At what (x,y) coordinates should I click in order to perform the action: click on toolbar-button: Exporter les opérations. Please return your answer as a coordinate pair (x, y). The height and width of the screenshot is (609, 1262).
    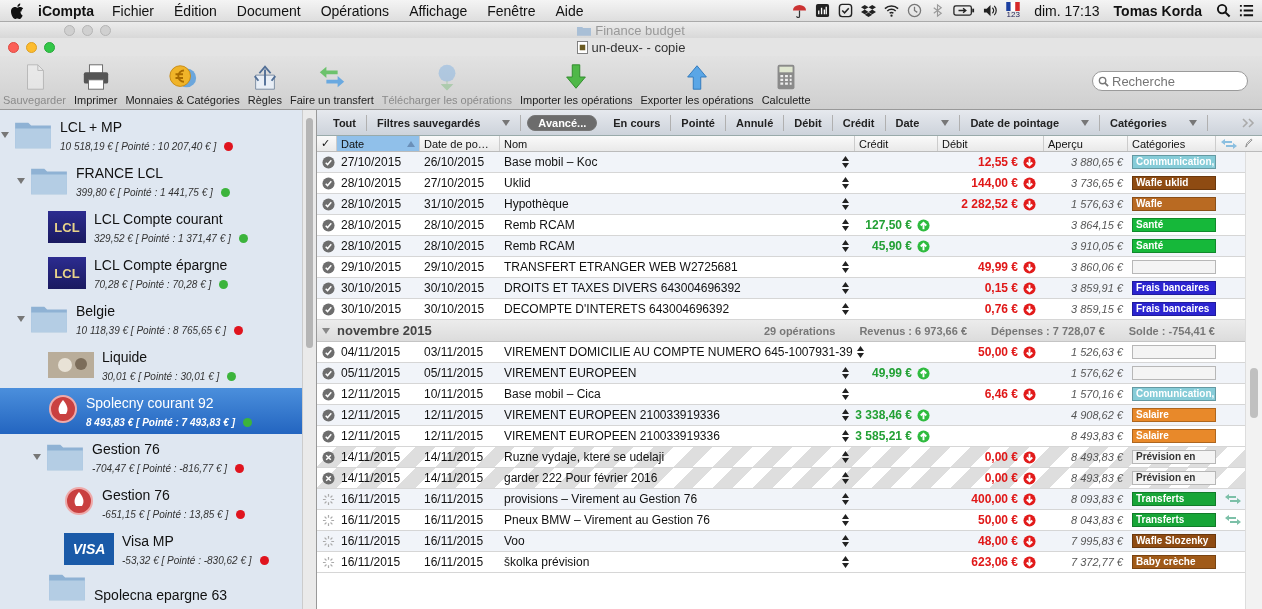
    Looking at the image, I should click on (697, 84).